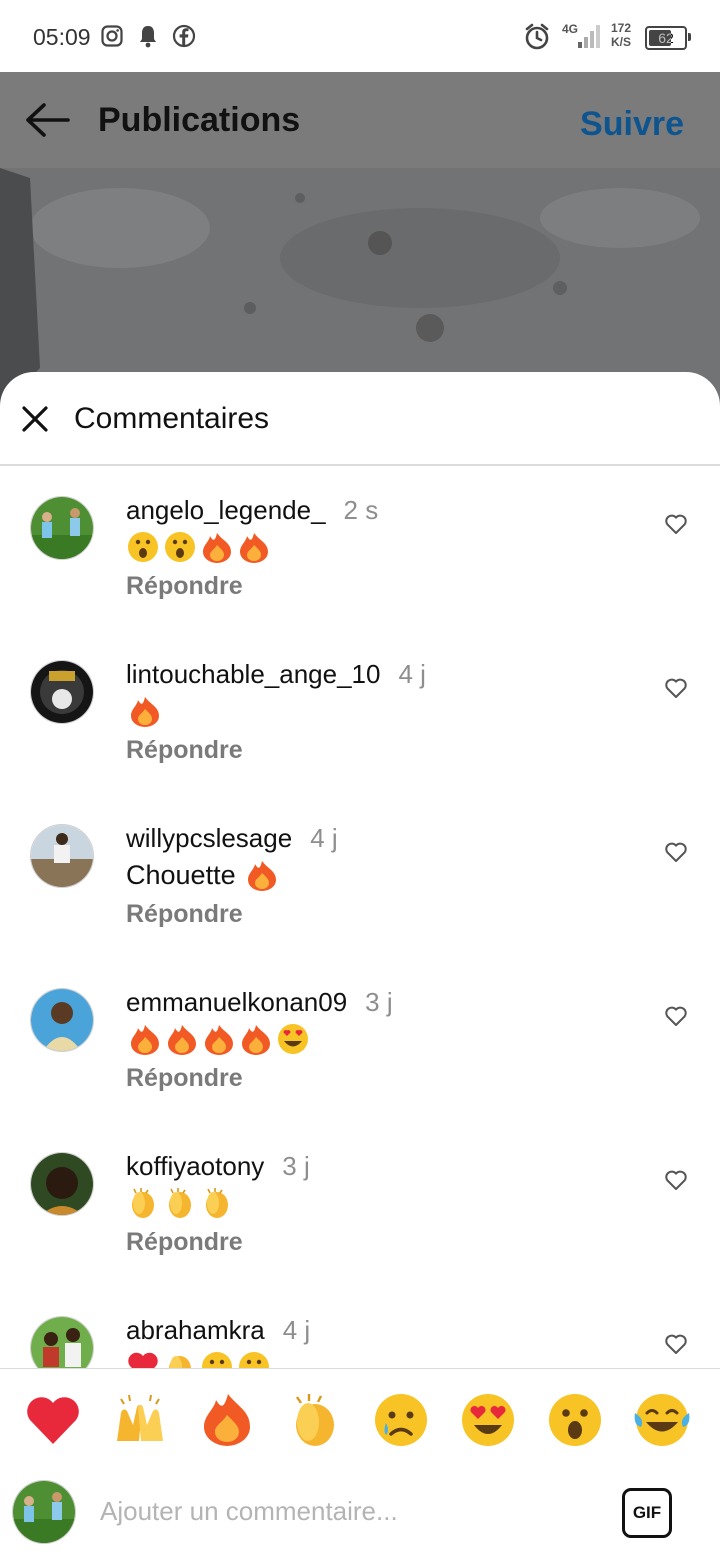 The height and width of the screenshot is (1560, 720). Describe the element at coordinates (360, 741) in the screenshot. I see `comment-item: lintouchable_ange_10 4 j Répondre` at that location.